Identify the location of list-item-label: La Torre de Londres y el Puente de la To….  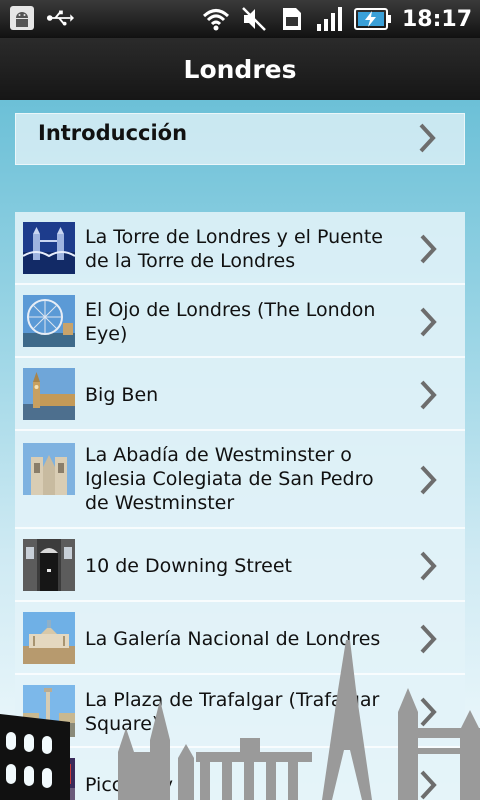
(234, 249).